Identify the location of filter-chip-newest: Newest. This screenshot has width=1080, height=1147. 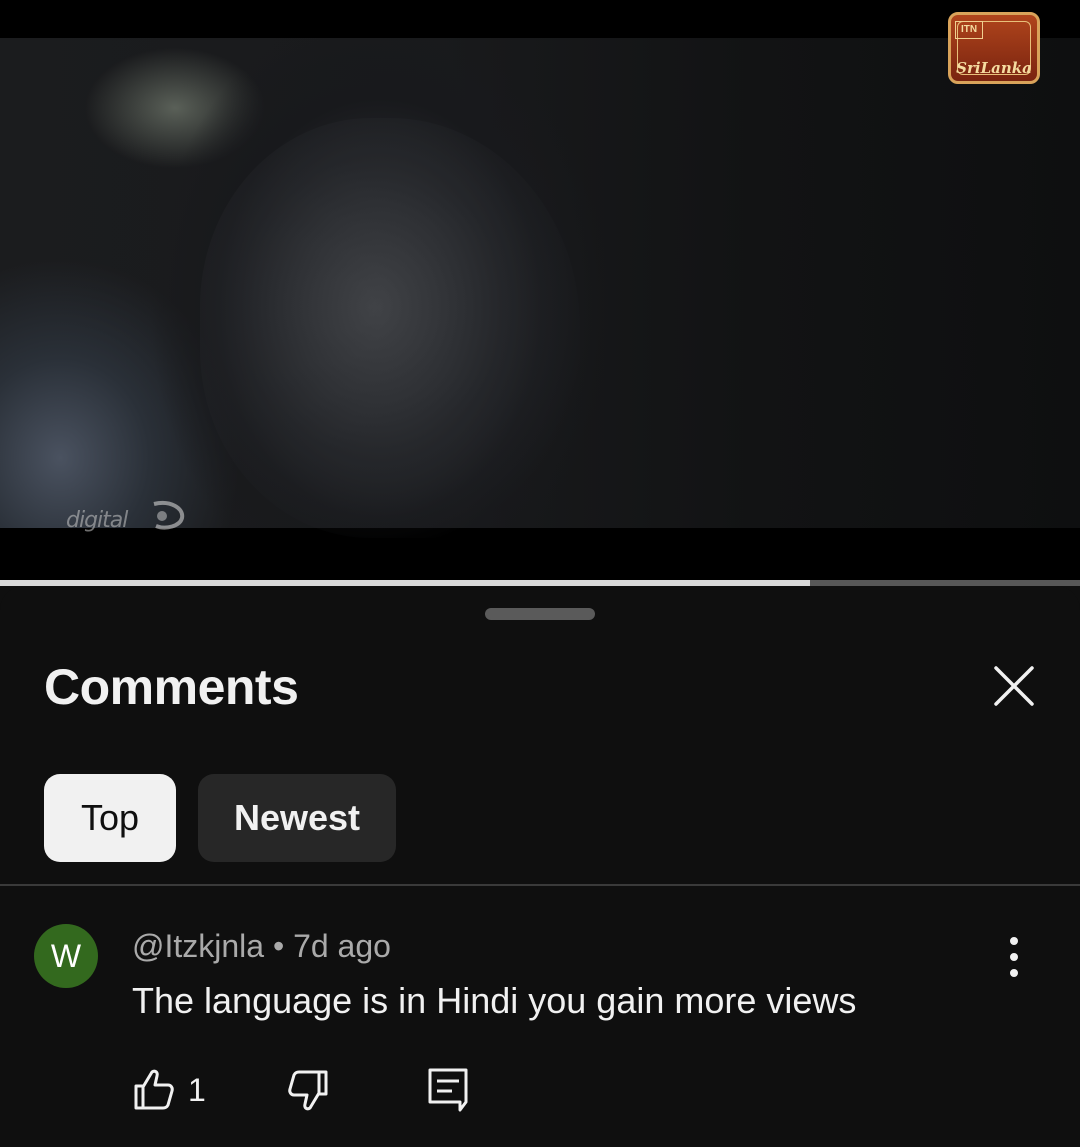
(297, 818).